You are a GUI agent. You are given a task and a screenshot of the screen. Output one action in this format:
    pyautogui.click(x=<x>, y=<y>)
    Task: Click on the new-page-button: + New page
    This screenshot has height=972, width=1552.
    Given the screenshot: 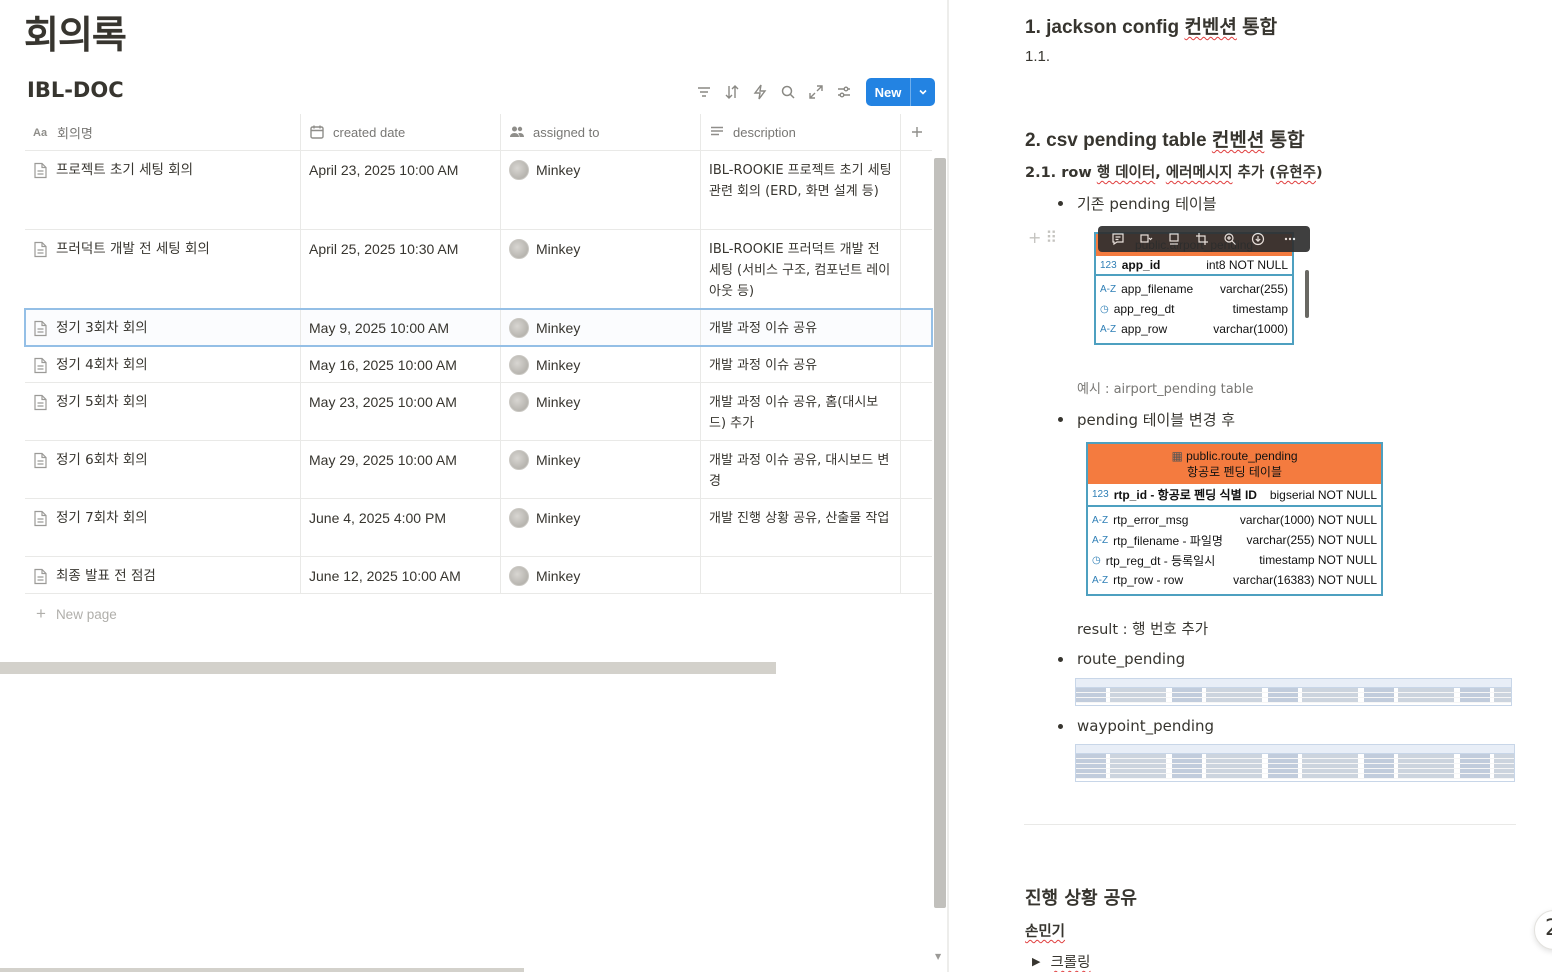 What is the action you would take?
    pyautogui.click(x=76, y=614)
    